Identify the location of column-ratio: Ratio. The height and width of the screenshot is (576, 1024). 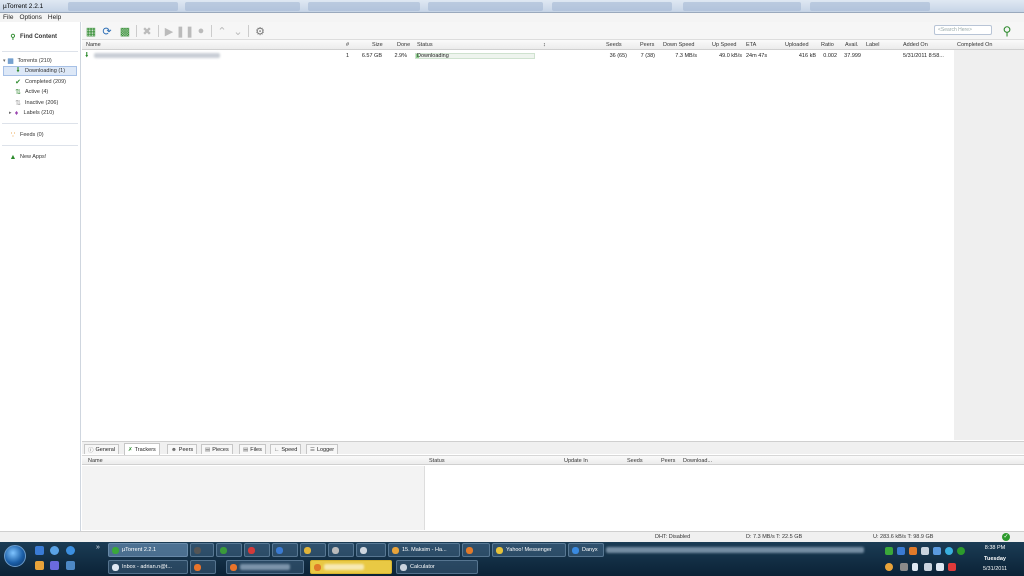
(827, 45).